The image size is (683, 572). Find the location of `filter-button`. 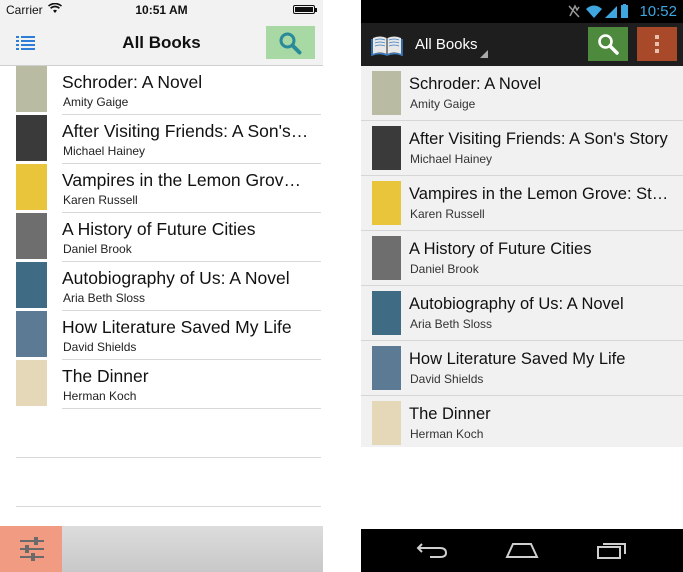

filter-button is located at coordinates (31, 549).